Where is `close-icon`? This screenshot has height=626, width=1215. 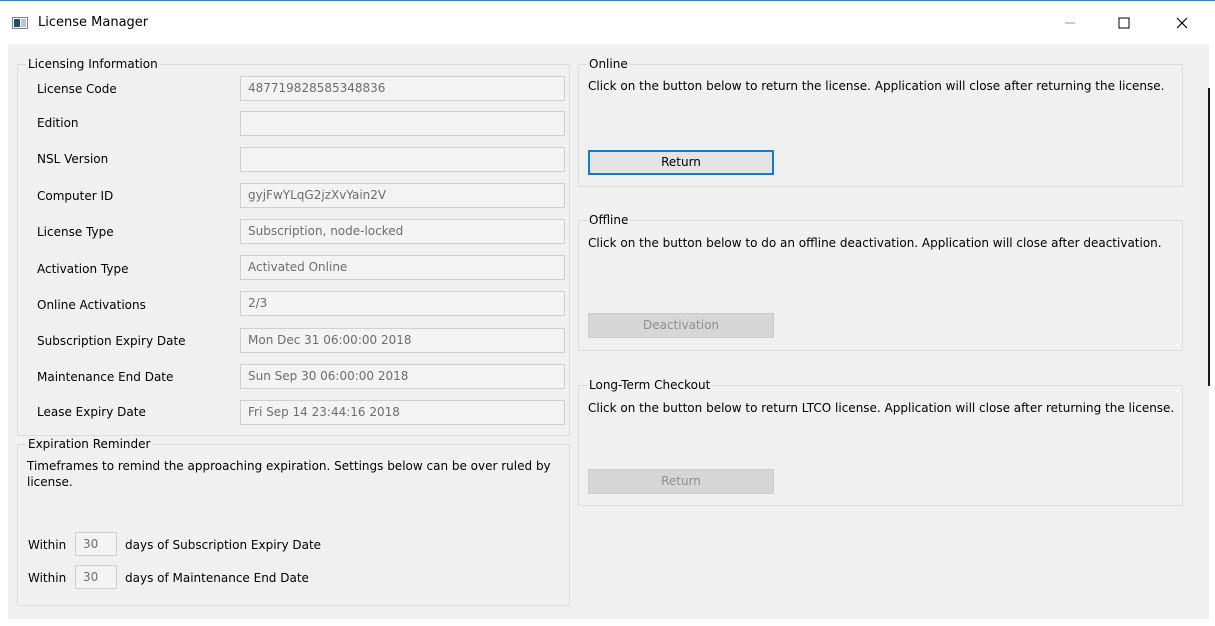 close-icon is located at coordinates (1182, 23).